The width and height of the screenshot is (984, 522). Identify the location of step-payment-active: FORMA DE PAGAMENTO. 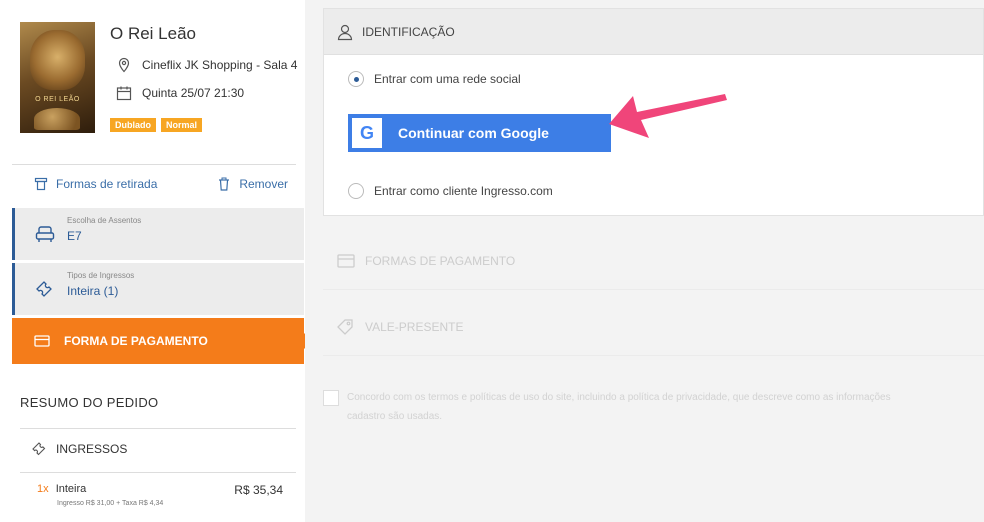
(158, 341).